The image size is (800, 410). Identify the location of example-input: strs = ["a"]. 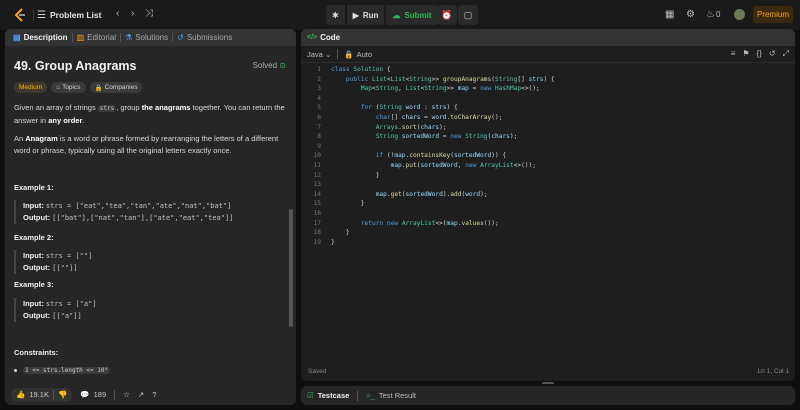
(71, 304).